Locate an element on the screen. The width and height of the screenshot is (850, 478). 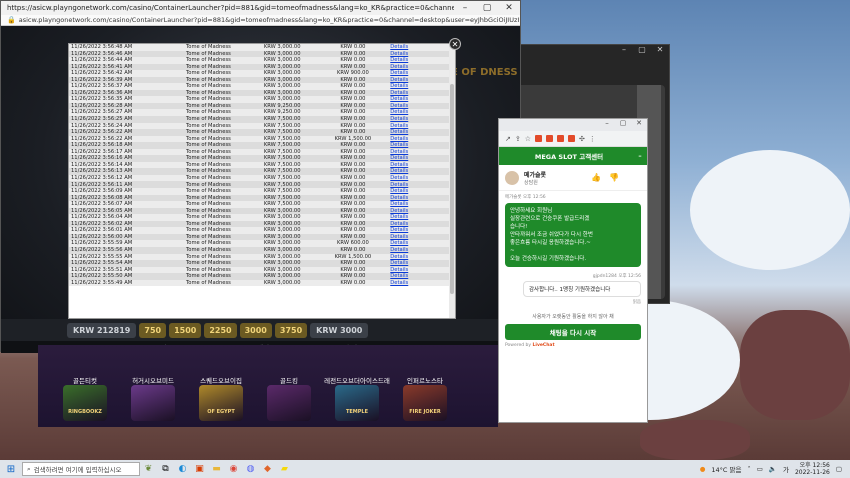
row-bet: KRW 3,000.00 is located at coordinates (282, 283).